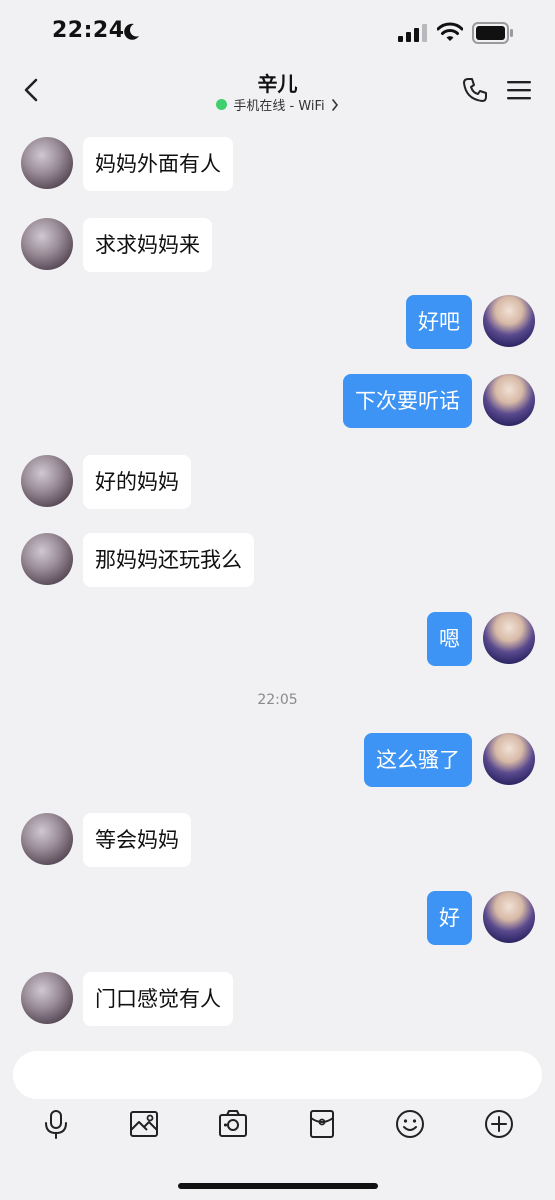 Image resolution: width=555 pixels, height=1200 pixels. I want to click on moon-icon, so click(131, 31).